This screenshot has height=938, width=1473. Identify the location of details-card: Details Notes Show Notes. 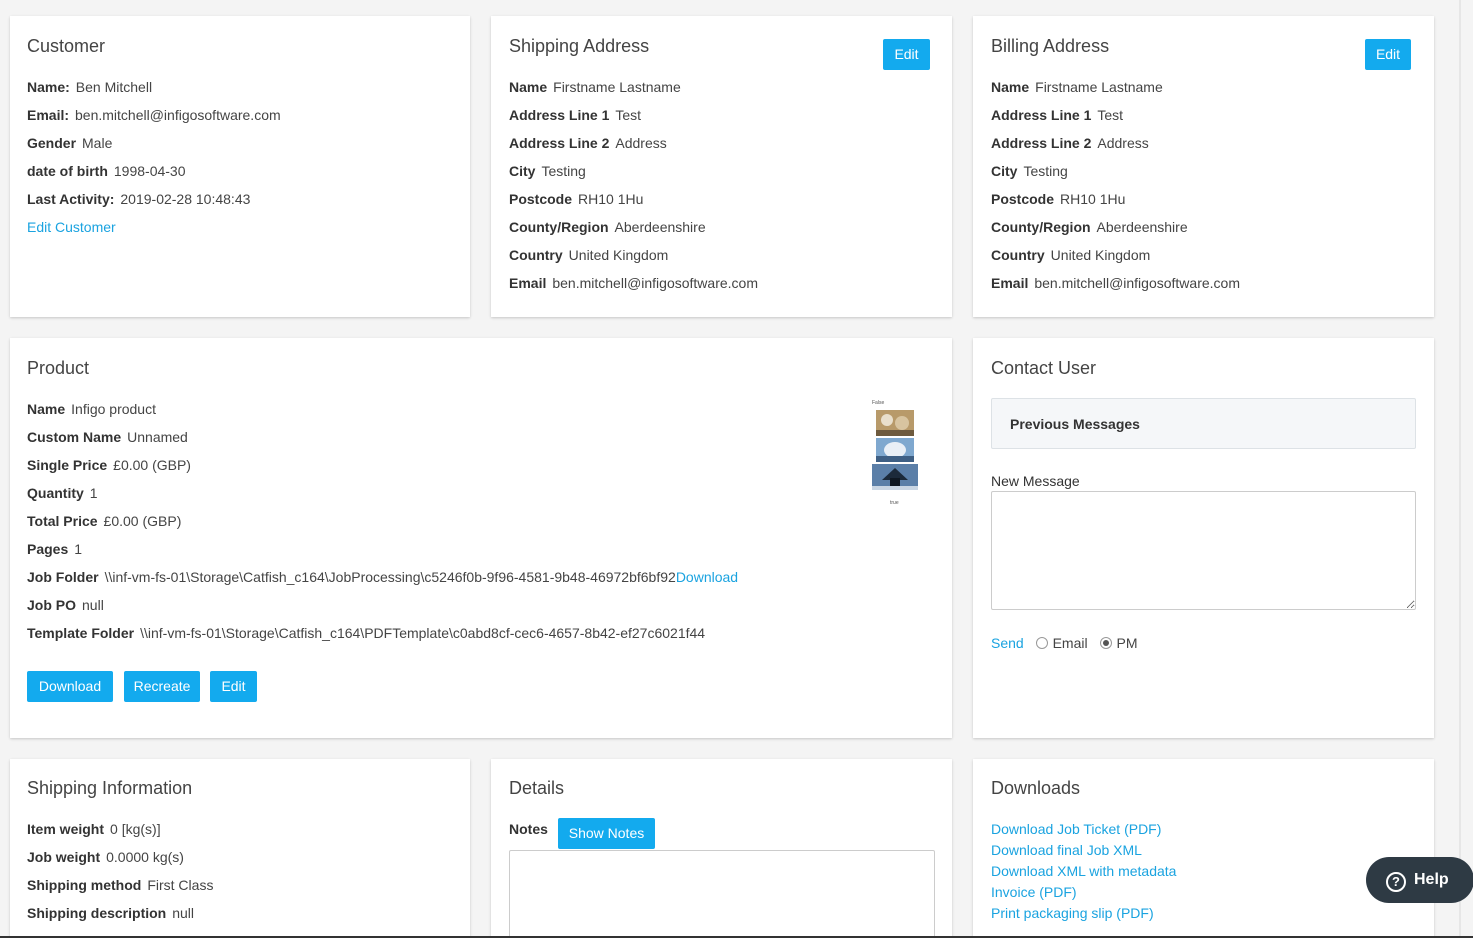
(721, 848).